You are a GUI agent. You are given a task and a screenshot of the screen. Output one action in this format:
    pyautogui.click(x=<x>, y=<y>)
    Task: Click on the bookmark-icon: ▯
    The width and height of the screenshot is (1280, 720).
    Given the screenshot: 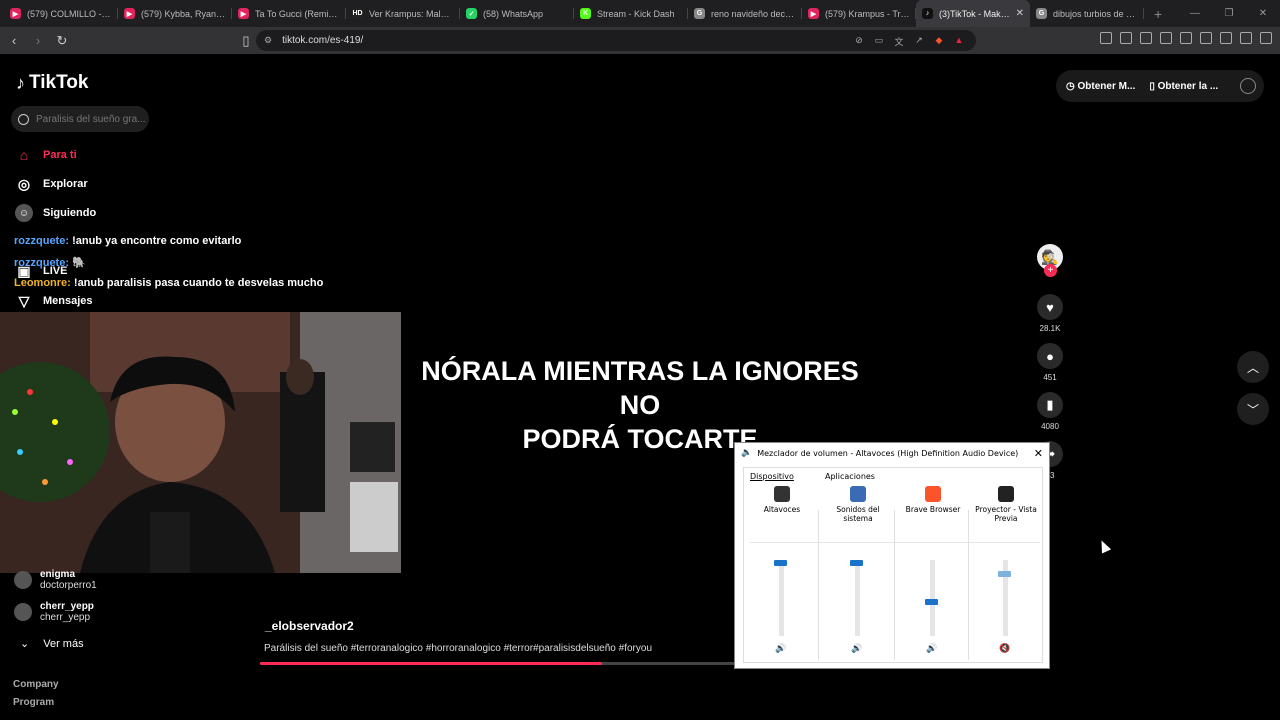 What is the action you would take?
    pyautogui.click(x=246, y=41)
    